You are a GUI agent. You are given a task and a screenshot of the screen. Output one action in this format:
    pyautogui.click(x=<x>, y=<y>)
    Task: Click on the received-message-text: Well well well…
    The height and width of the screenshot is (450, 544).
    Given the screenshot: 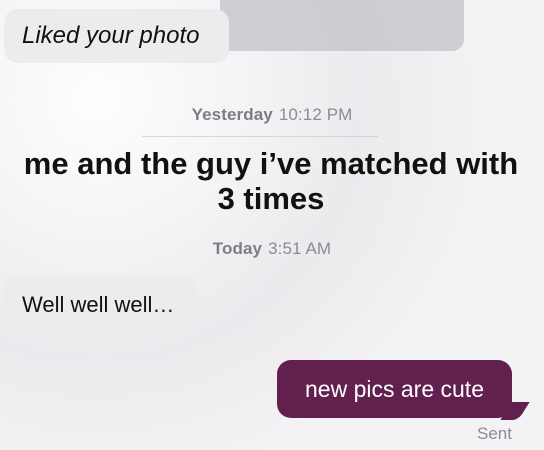 What is the action you would take?
    pyautogui.click(x=98, y=304)
    